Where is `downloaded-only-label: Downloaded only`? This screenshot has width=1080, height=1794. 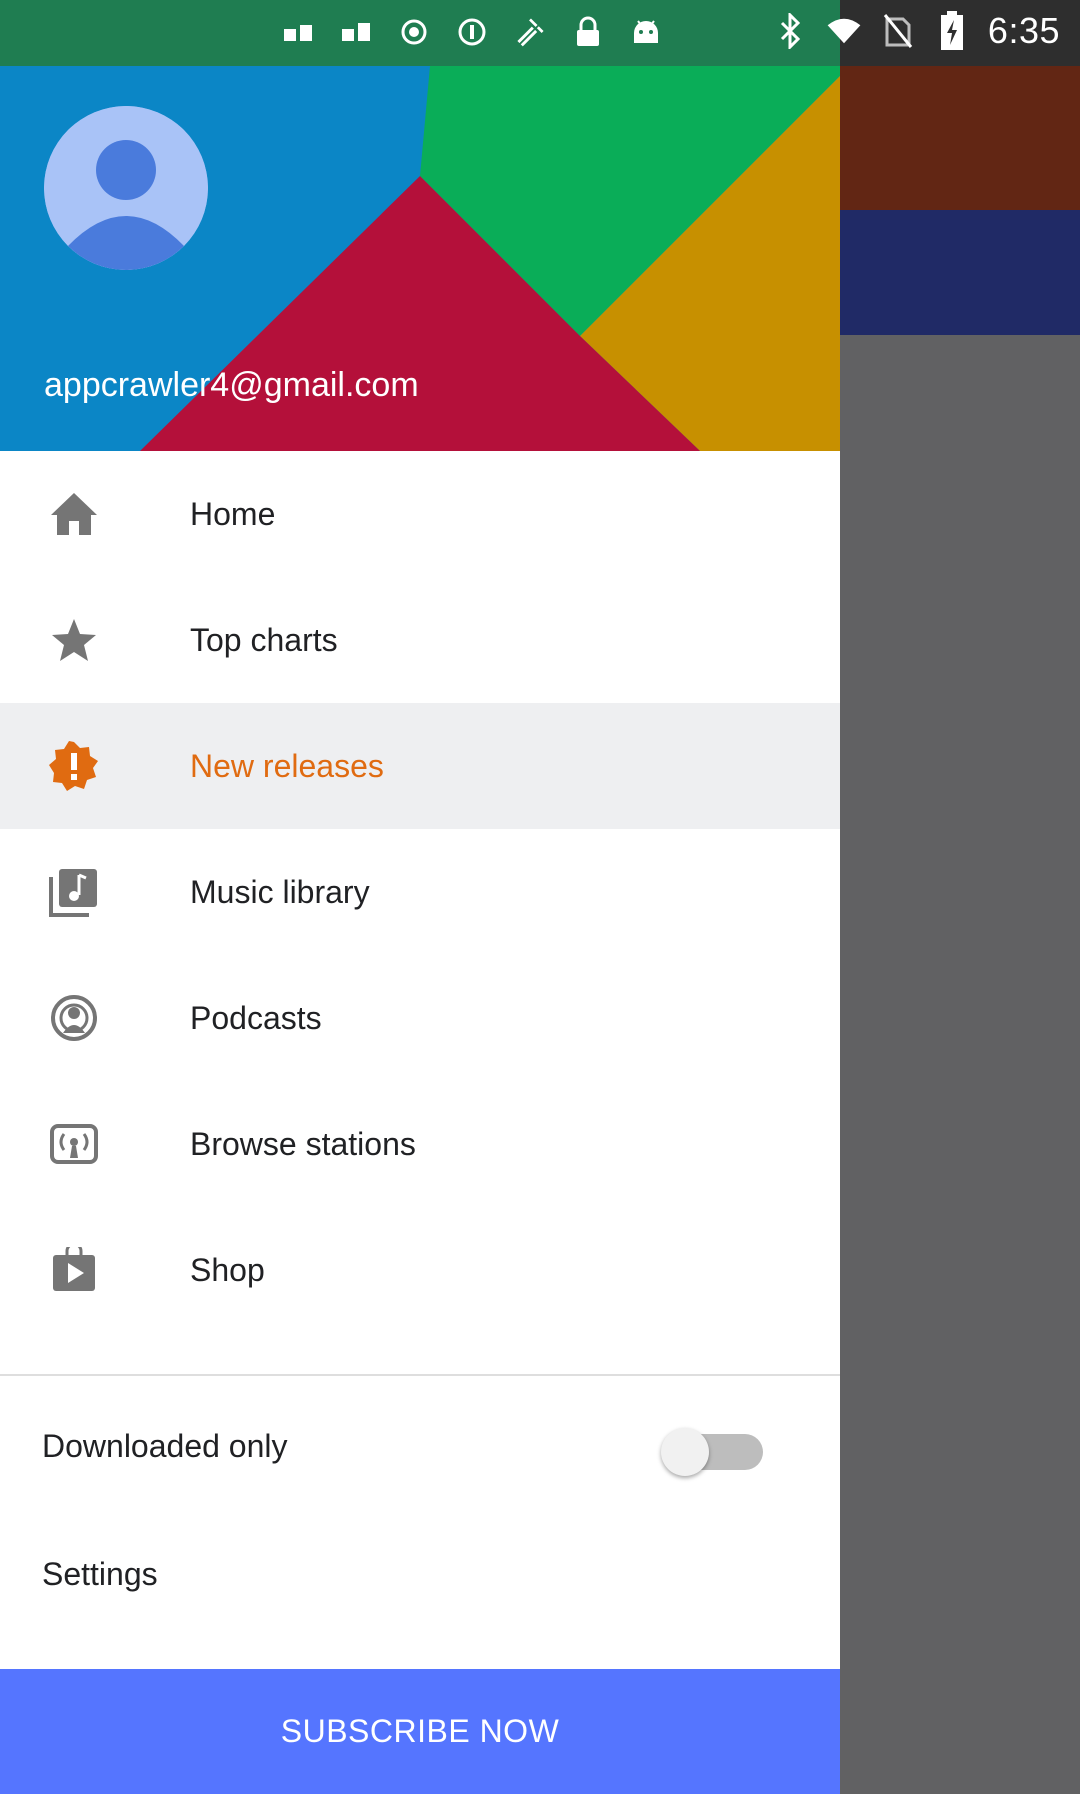 downloaded-only-label: Downloaded only is located at coordinates (165, 1446).